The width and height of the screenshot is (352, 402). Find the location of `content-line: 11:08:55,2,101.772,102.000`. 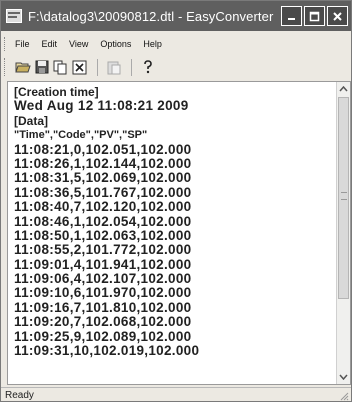

content-line: 11:08:55,2,101.772,102.000 is located at coordinates (103, 250).